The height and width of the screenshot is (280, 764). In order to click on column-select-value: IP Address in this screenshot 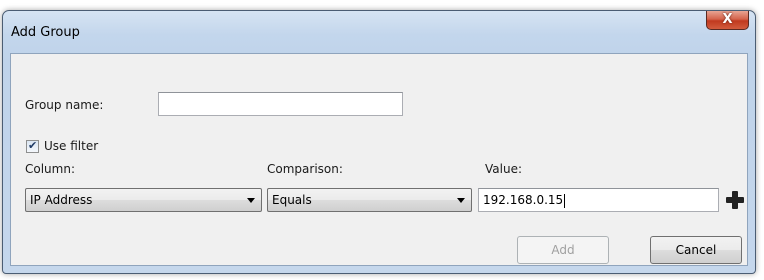, I will do `click(61, 200)`.